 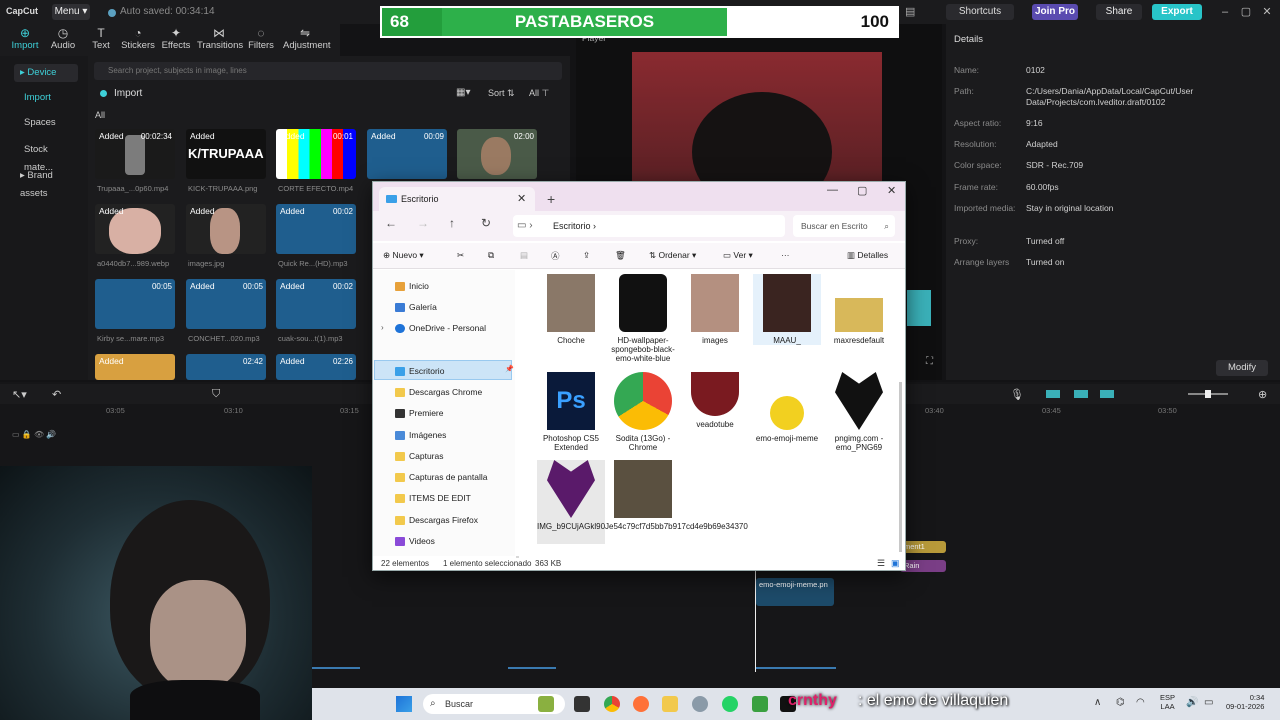 What do you see at coordinates (226, 154) in the screenshot?
I see `media-thumb: K/TRUPAAA Added` at bounding box center [226, 154].